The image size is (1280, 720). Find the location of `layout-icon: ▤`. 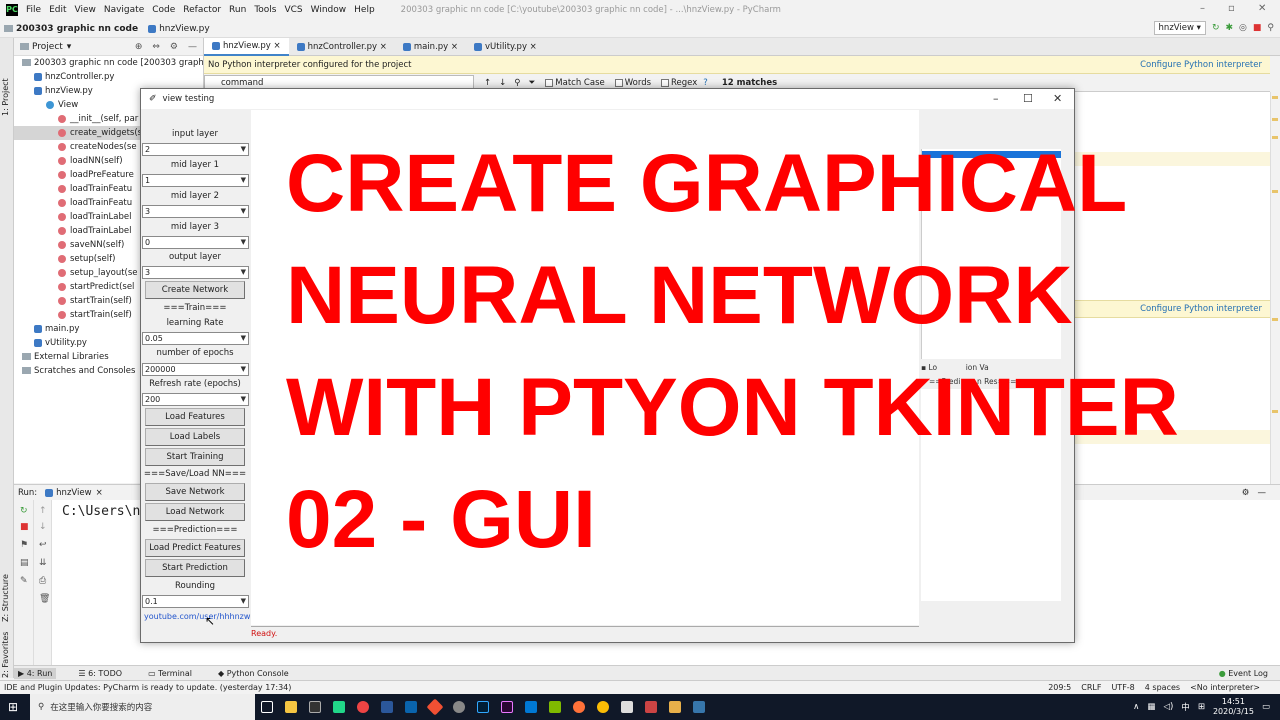

layout-icon: ▤ is located at coordinates (24, 563).